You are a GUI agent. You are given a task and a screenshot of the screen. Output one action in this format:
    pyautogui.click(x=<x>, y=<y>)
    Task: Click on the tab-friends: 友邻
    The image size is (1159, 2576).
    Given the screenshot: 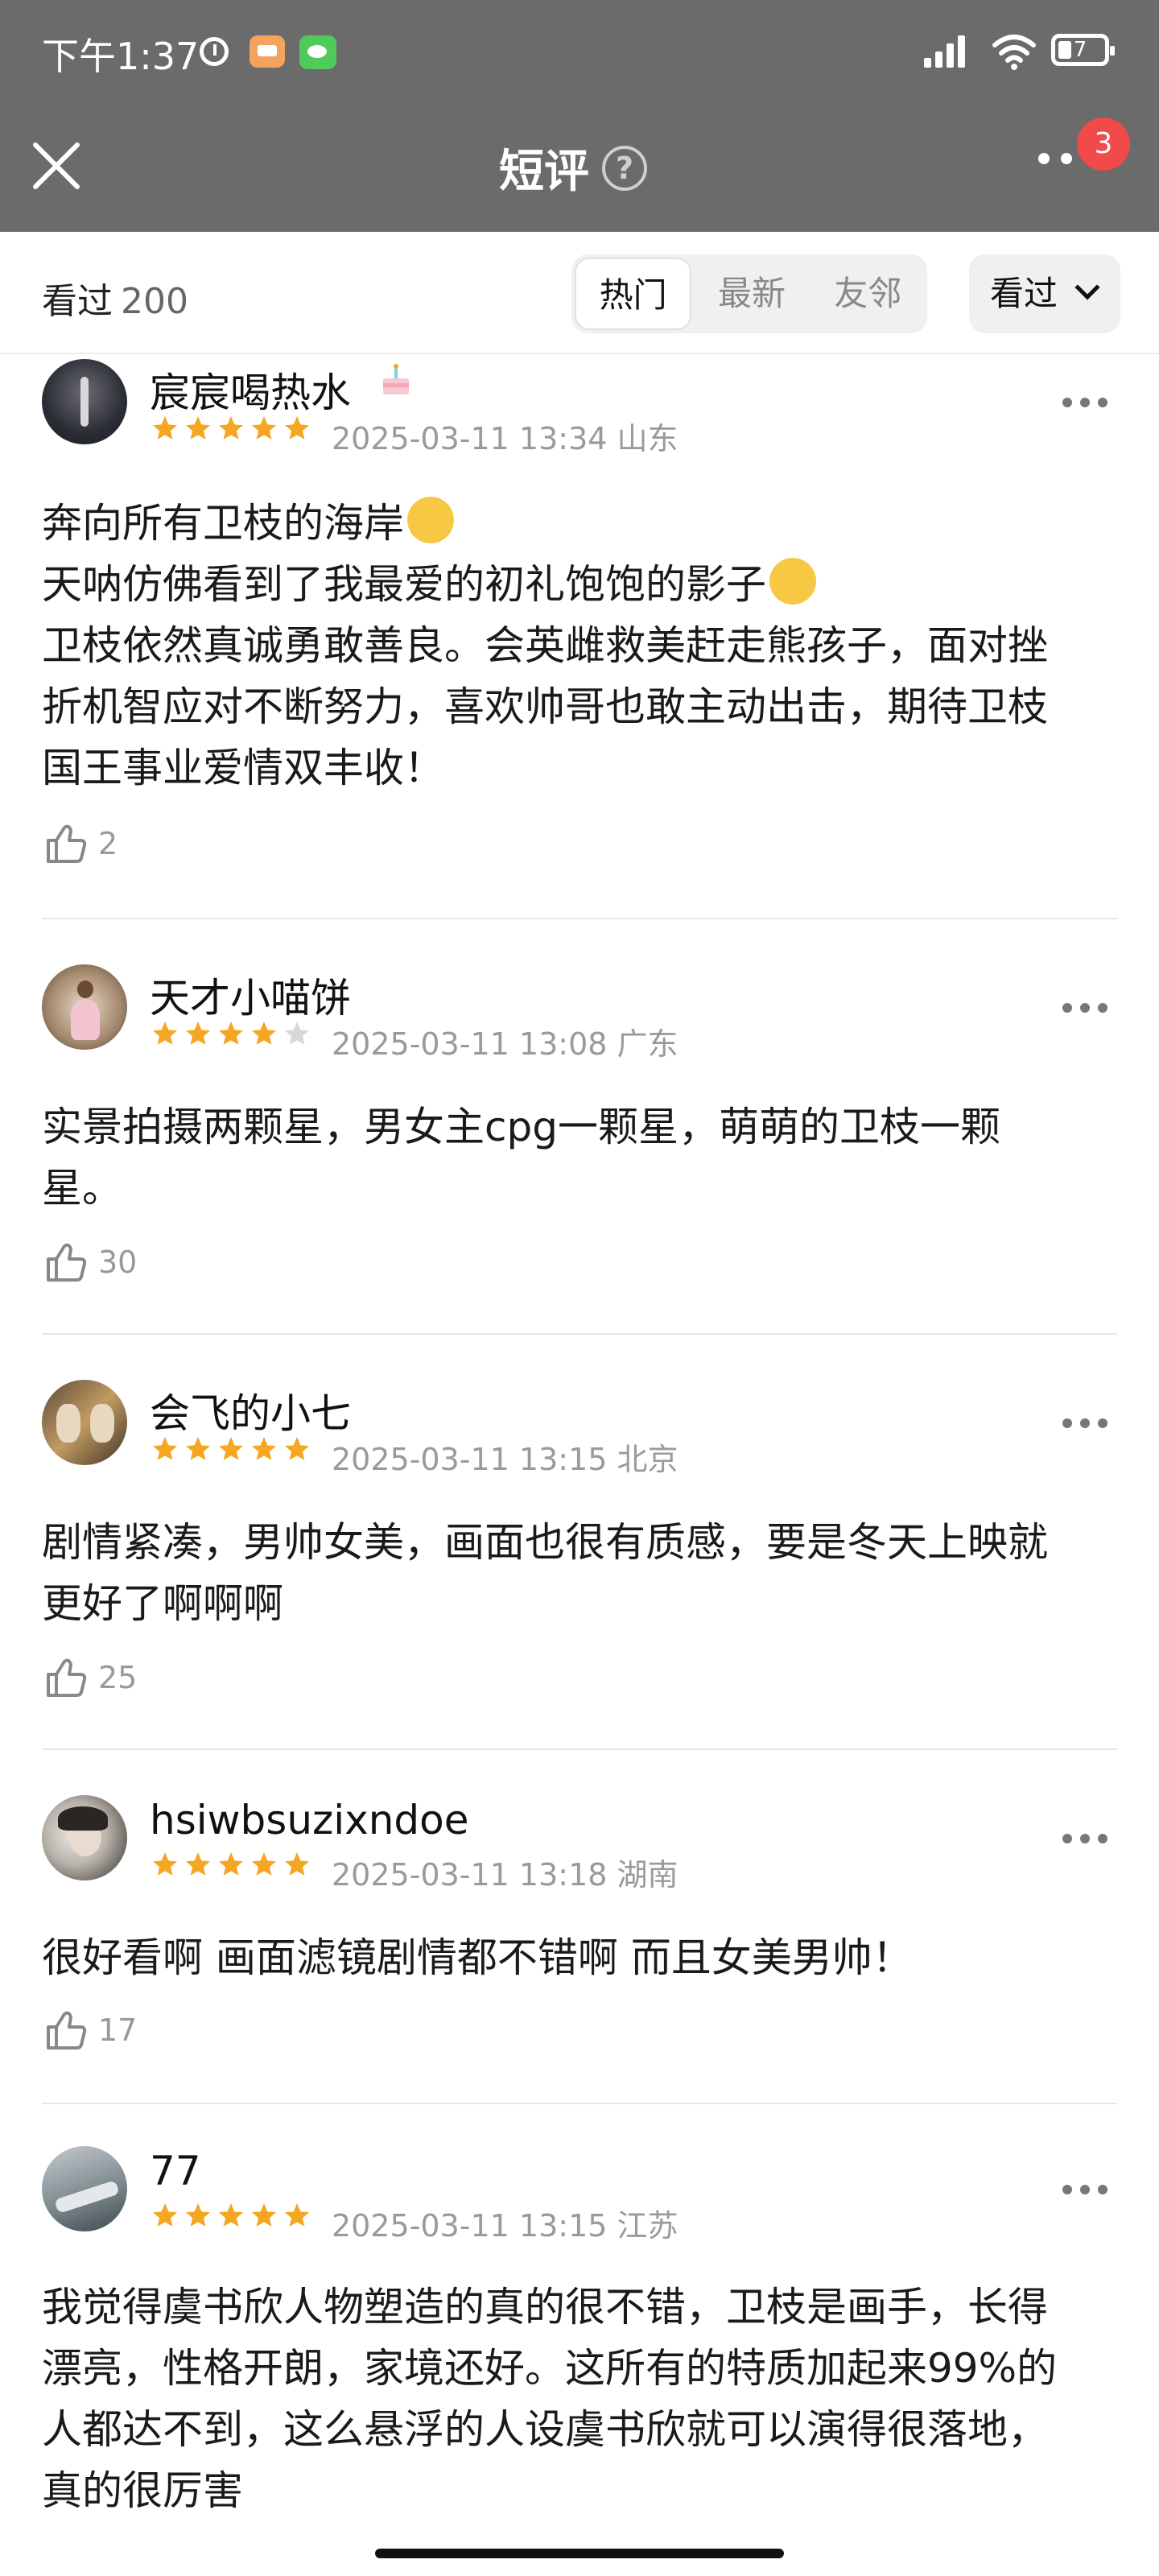 What is the action you would take?
    pyautogui.click(x=868, y=294)
    